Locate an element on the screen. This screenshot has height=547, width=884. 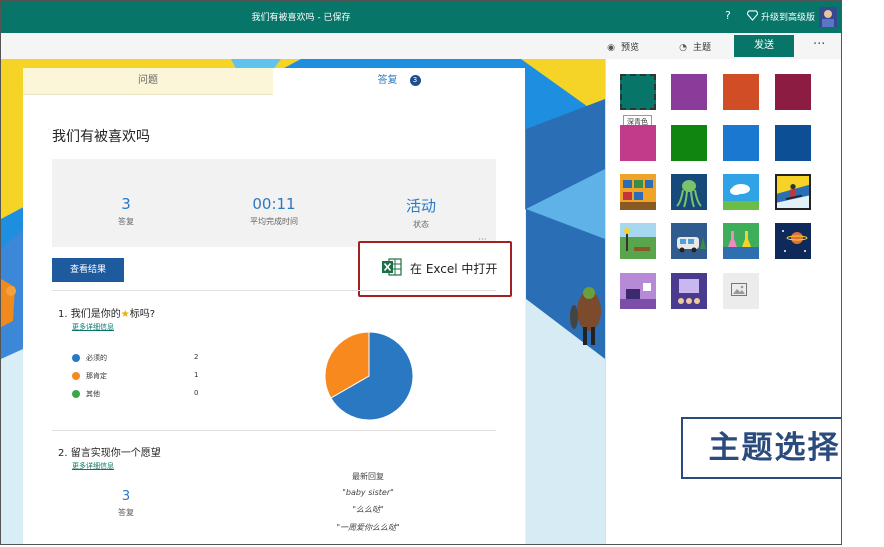
theme-image-lab is located at coordinates (741, 241).